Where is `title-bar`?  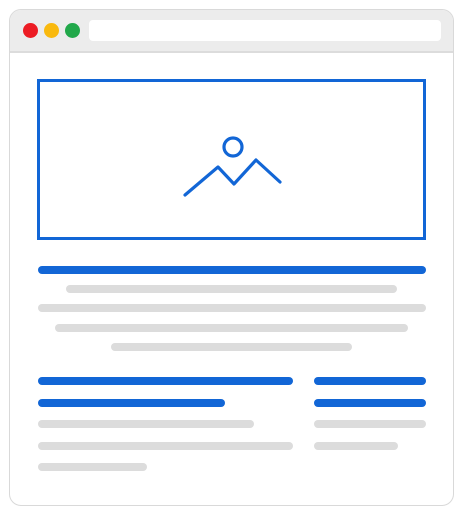
title-bar is located at coordinates (231, 31).